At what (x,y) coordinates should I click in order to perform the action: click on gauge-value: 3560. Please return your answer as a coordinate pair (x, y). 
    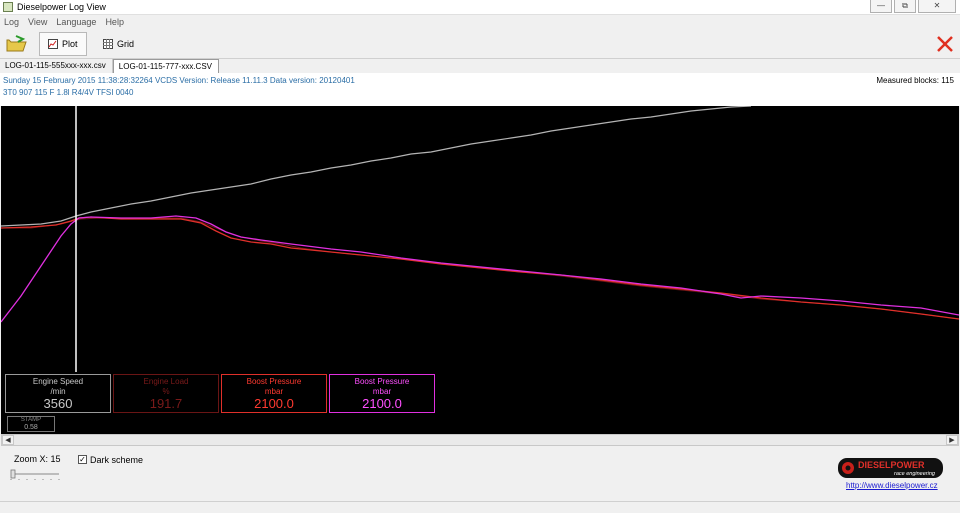
    Looking at the image, I should click on (58, 403).